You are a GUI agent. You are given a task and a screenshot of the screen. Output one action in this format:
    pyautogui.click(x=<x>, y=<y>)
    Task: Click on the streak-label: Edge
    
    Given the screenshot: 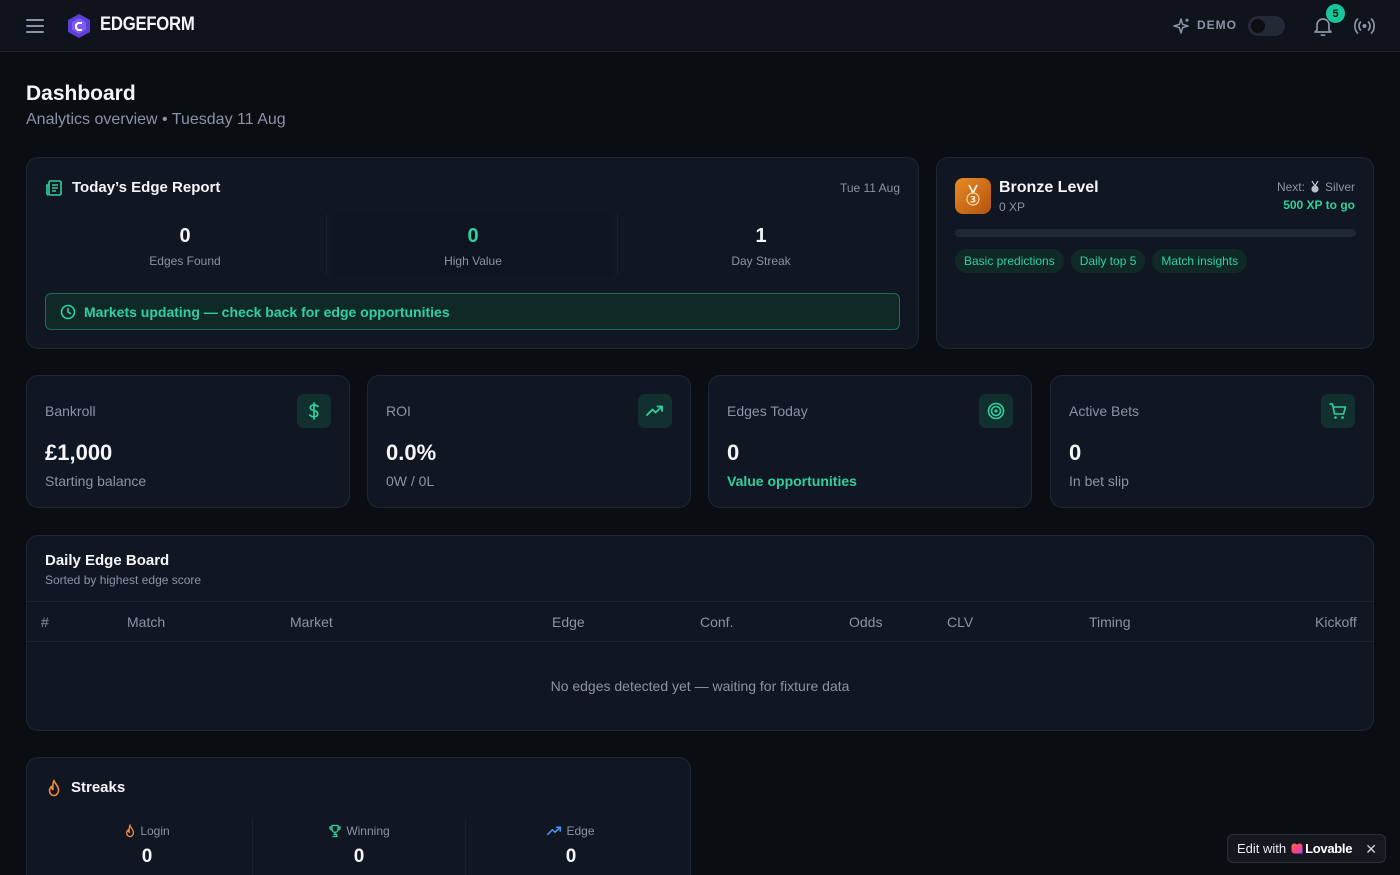 What is the action you would take?
    pyautogui.click(x=580, y=831)
    